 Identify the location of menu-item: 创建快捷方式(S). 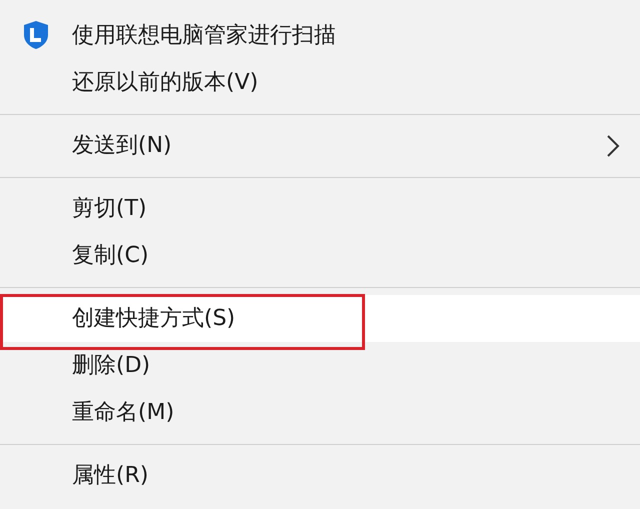
(320, 318).